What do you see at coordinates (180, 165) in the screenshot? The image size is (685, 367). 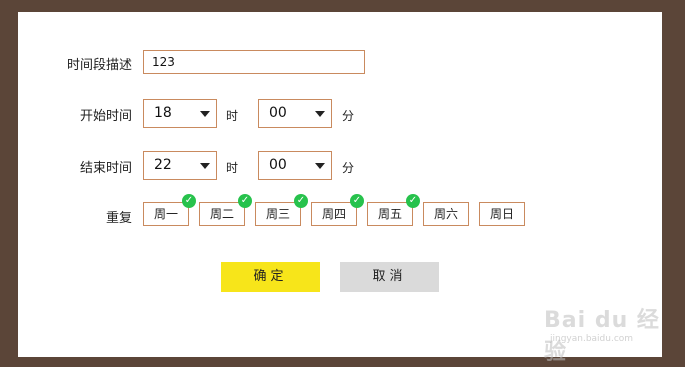 I see `end-hour-select: 22` at bounding box center [180, 165].